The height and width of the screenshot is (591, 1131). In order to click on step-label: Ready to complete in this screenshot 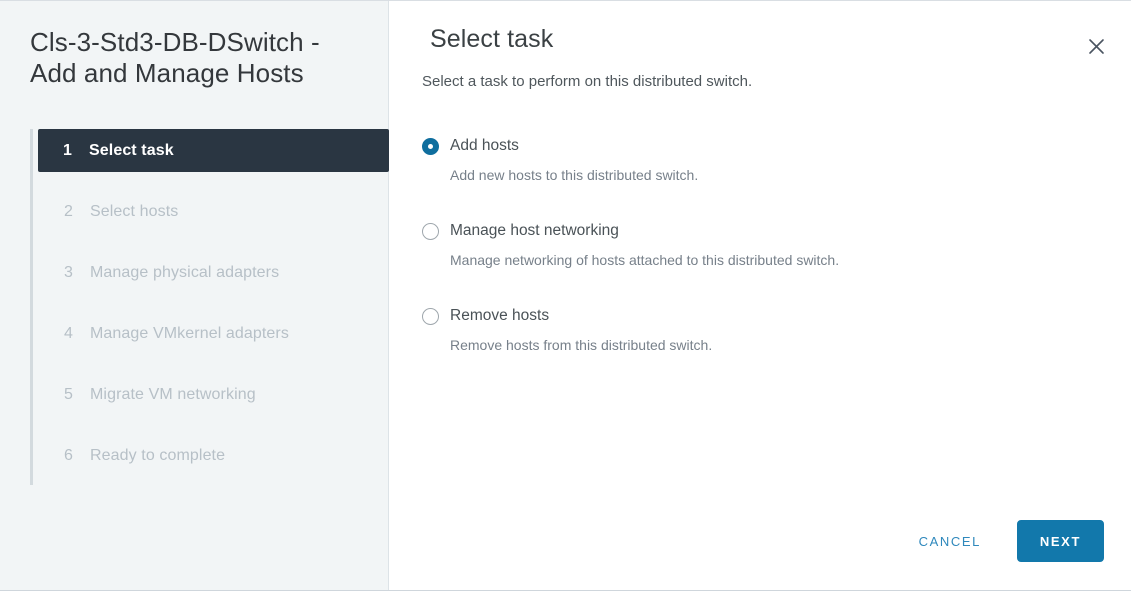, I will do `click(158, 455)`.